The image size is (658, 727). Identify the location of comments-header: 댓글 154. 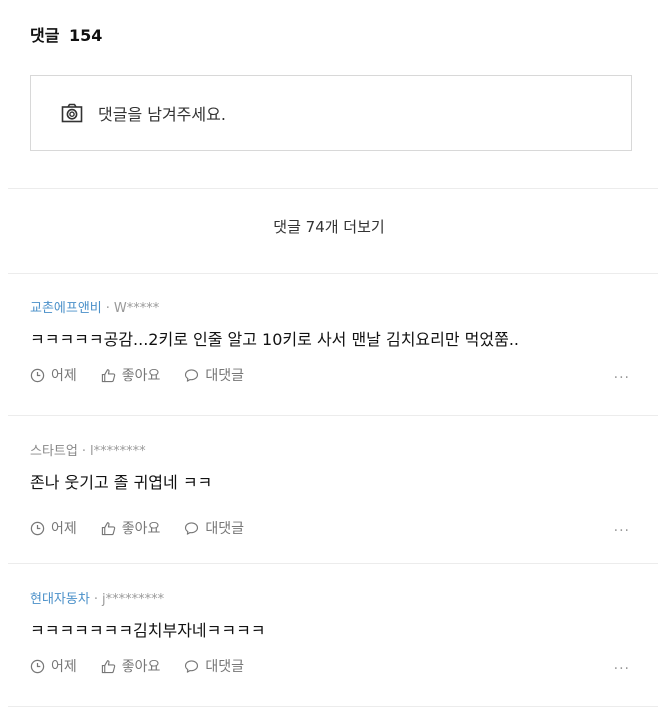
(66, 34).